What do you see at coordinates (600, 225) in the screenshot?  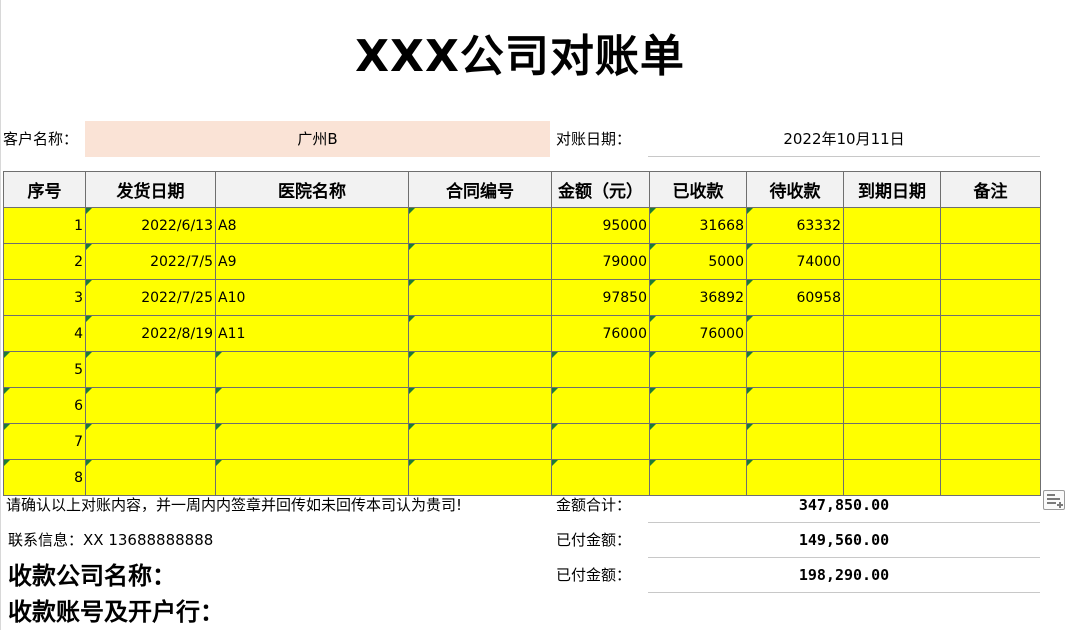 I see `amount-cell: 95000` at bounding box center [600, 225].